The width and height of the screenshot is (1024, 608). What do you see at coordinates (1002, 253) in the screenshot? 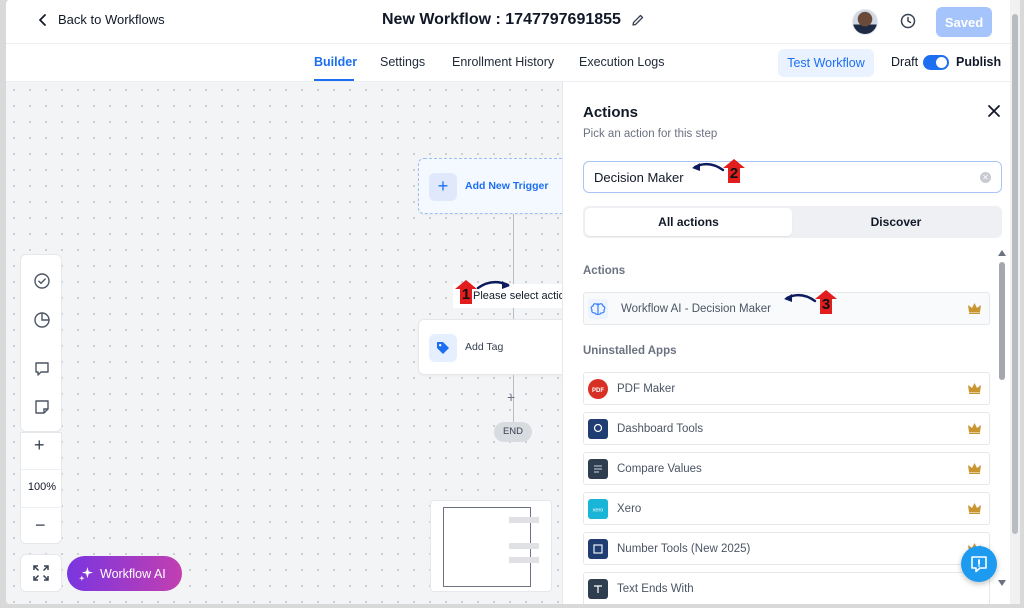
I see `scroll-up-arrow-icon` at bounding box center [1002, 253].